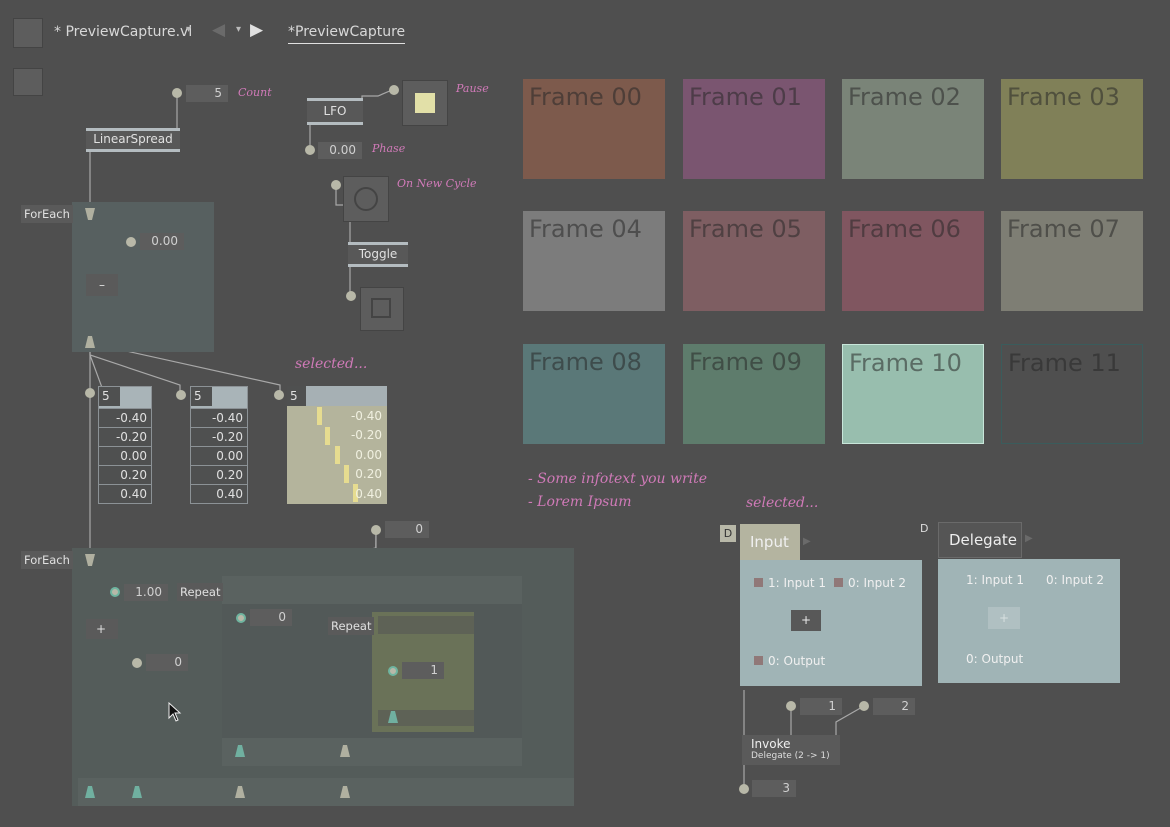 The width and height of the screenshot is (1170, 827). What do you see at coordinates (241, 618) in the screenshot?
I see `inner-zero-pin` at bounding box center [241, 618].